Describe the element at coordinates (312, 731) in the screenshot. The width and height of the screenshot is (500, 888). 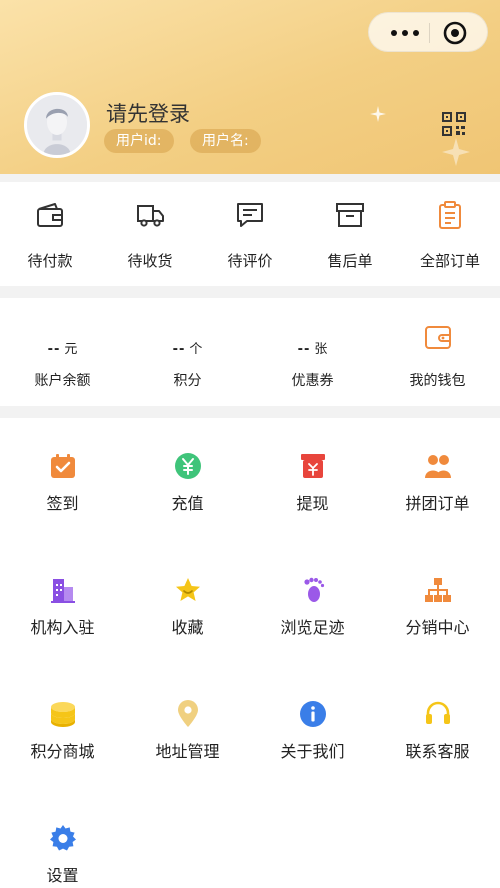
I see `service-about-us: 关于我们` at that location.